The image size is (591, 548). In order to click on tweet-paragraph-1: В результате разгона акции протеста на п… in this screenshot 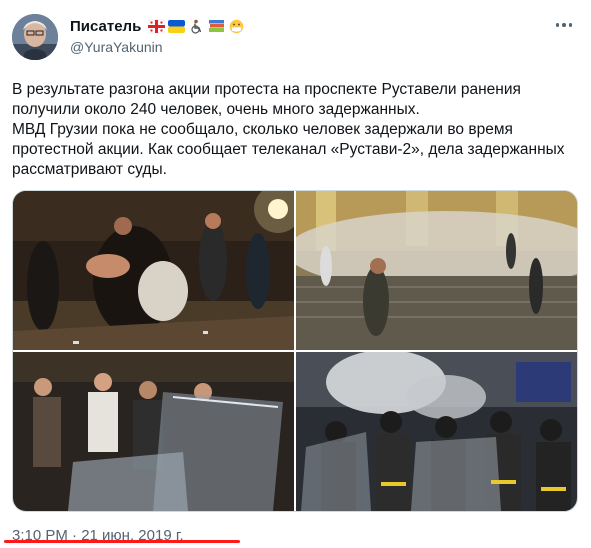, I will do `click(266, 99)`.